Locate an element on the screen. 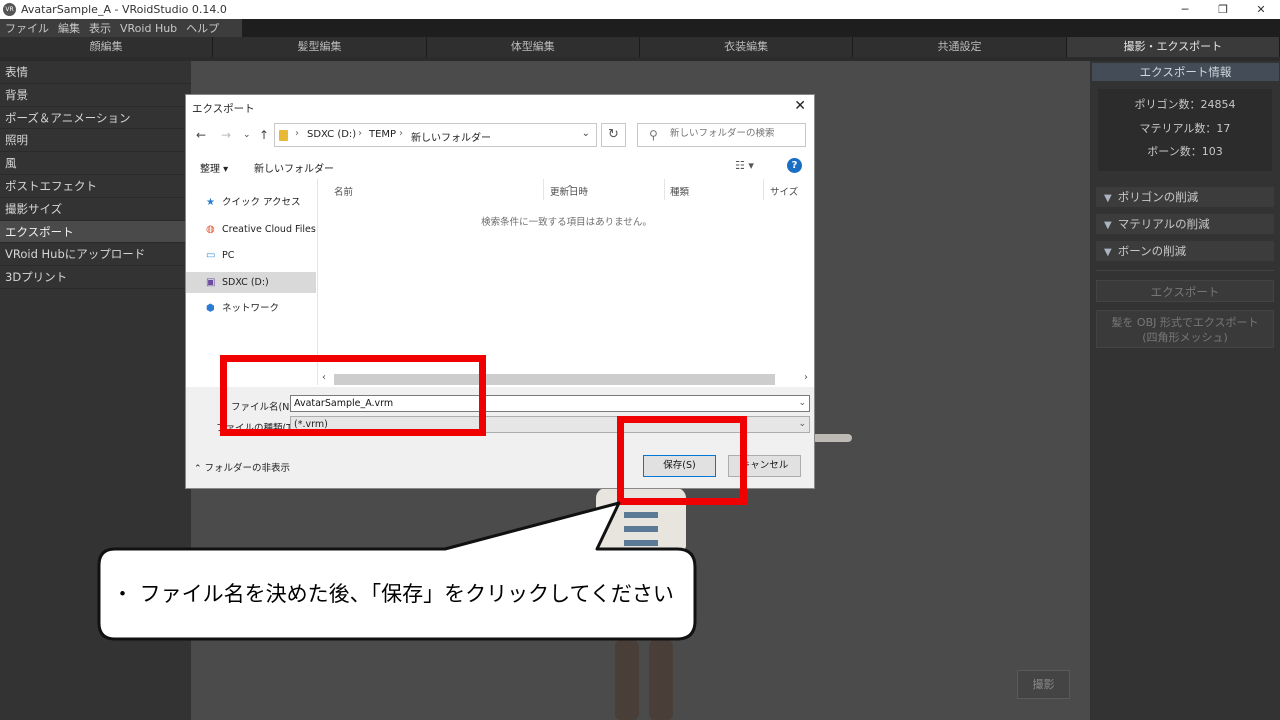  nav-creative-cloud: ◍ Creative Cloud Files is located at coordinates (251, 229).